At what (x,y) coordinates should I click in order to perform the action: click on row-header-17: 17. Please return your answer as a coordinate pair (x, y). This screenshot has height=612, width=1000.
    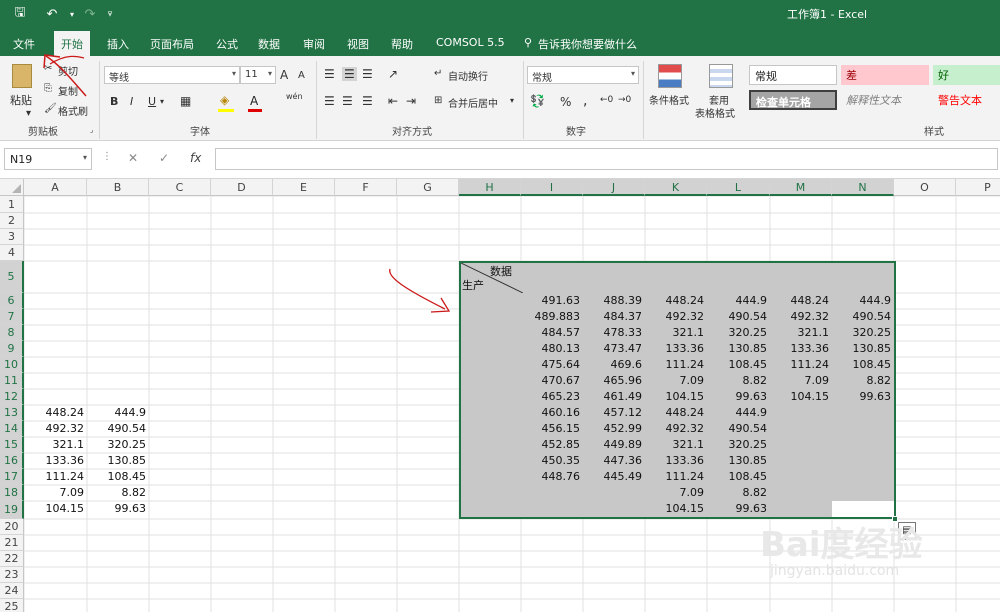
    Looking at the image, I should click on (12, 477).